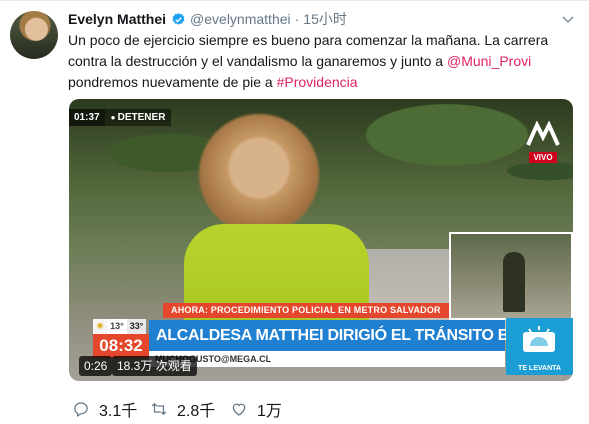 This screenshot has height=424, width=589. Describe the element at coordinates (269, 411) in the screenshot. I see `like-count: 1万` at that location.